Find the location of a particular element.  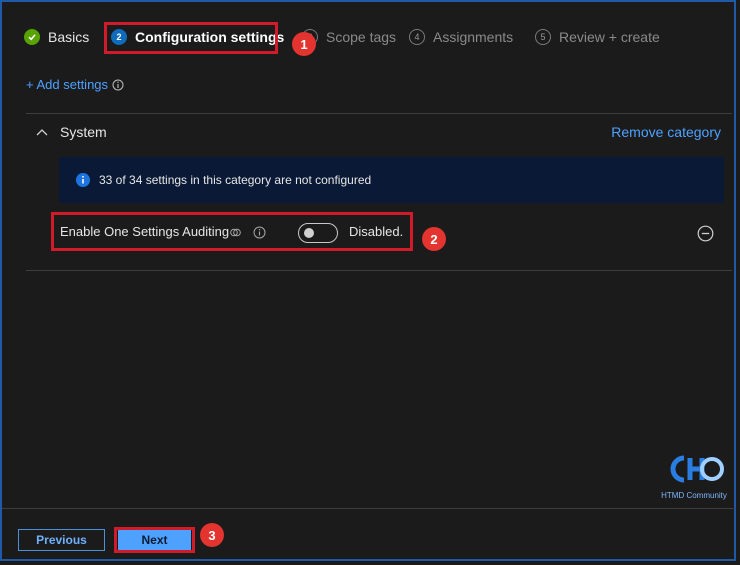

add-settings-link: + Add settings is located at coordinates (75, 84).